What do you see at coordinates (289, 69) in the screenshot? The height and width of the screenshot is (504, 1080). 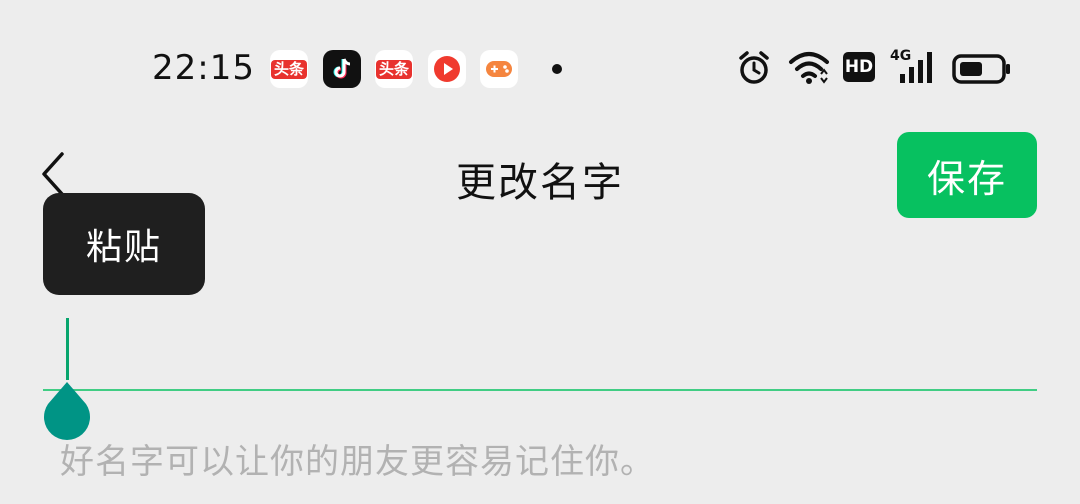 I see `toutiao-app-icon: 头条` at bounding box center [289, 69].